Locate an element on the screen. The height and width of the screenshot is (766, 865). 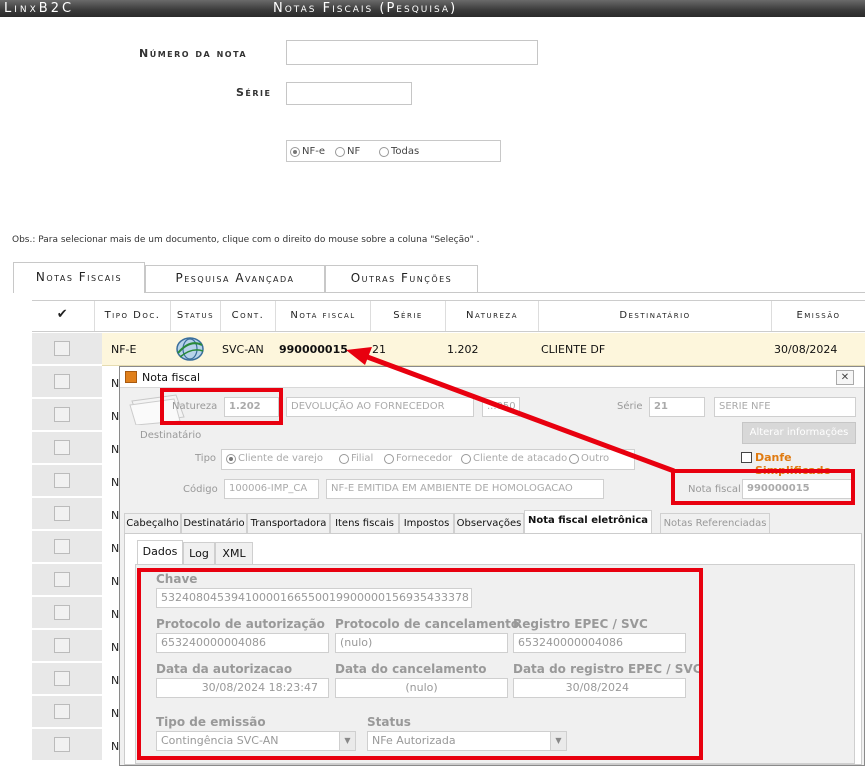
col-cont: Cont. is located at coordinates (247, 316).